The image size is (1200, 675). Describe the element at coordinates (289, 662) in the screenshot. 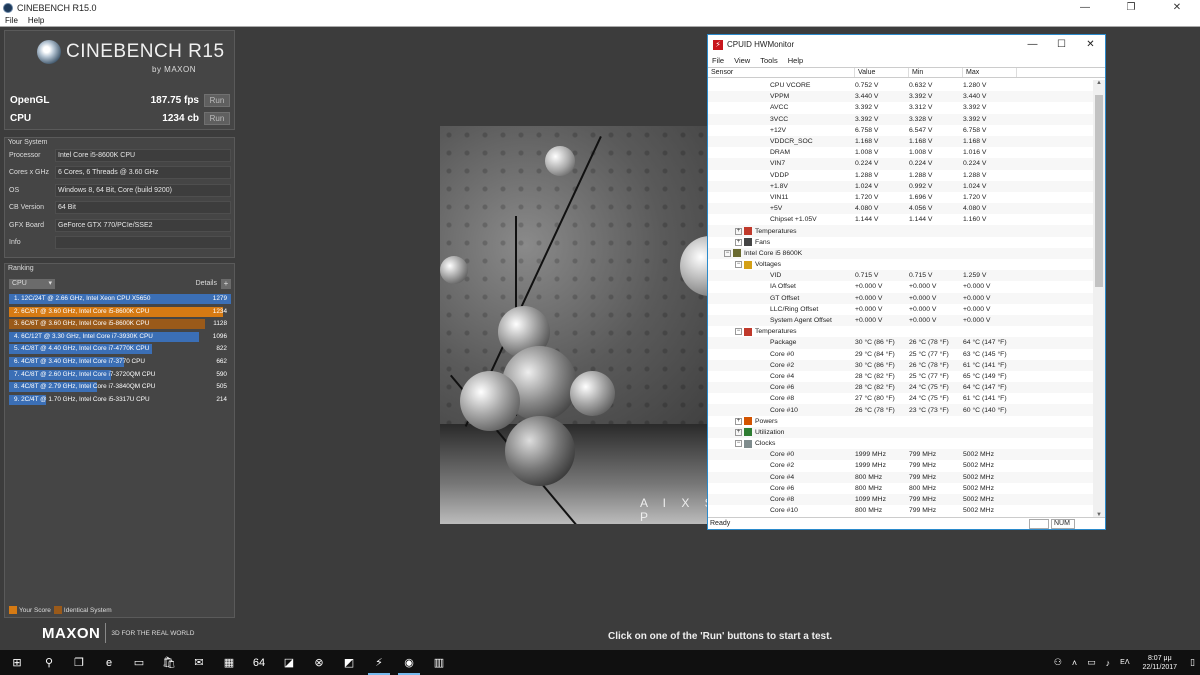

I see `app-gpu-icon: ◪` at that location.